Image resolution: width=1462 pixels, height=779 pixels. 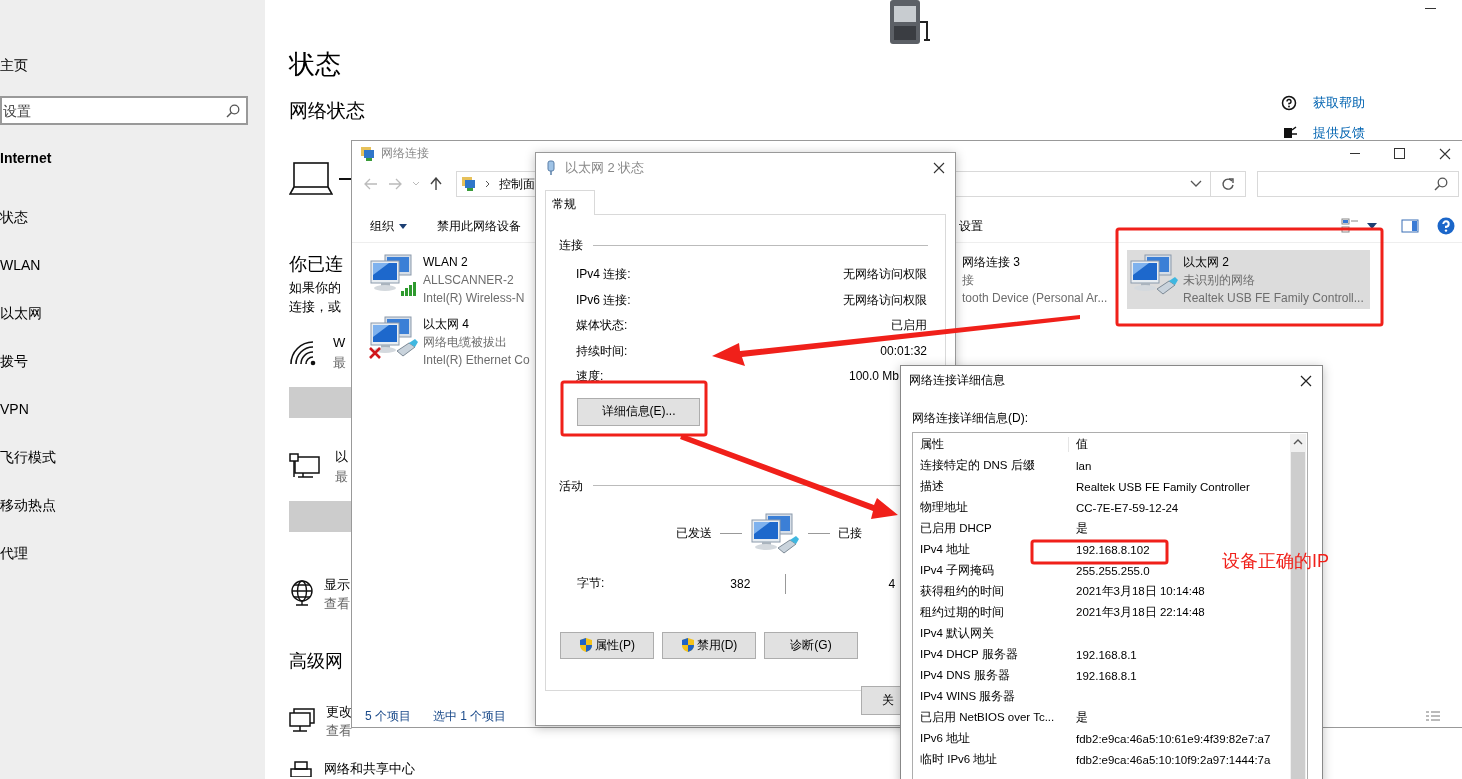 I want to click on field-label: 速度:, so click(x=590, y=376).